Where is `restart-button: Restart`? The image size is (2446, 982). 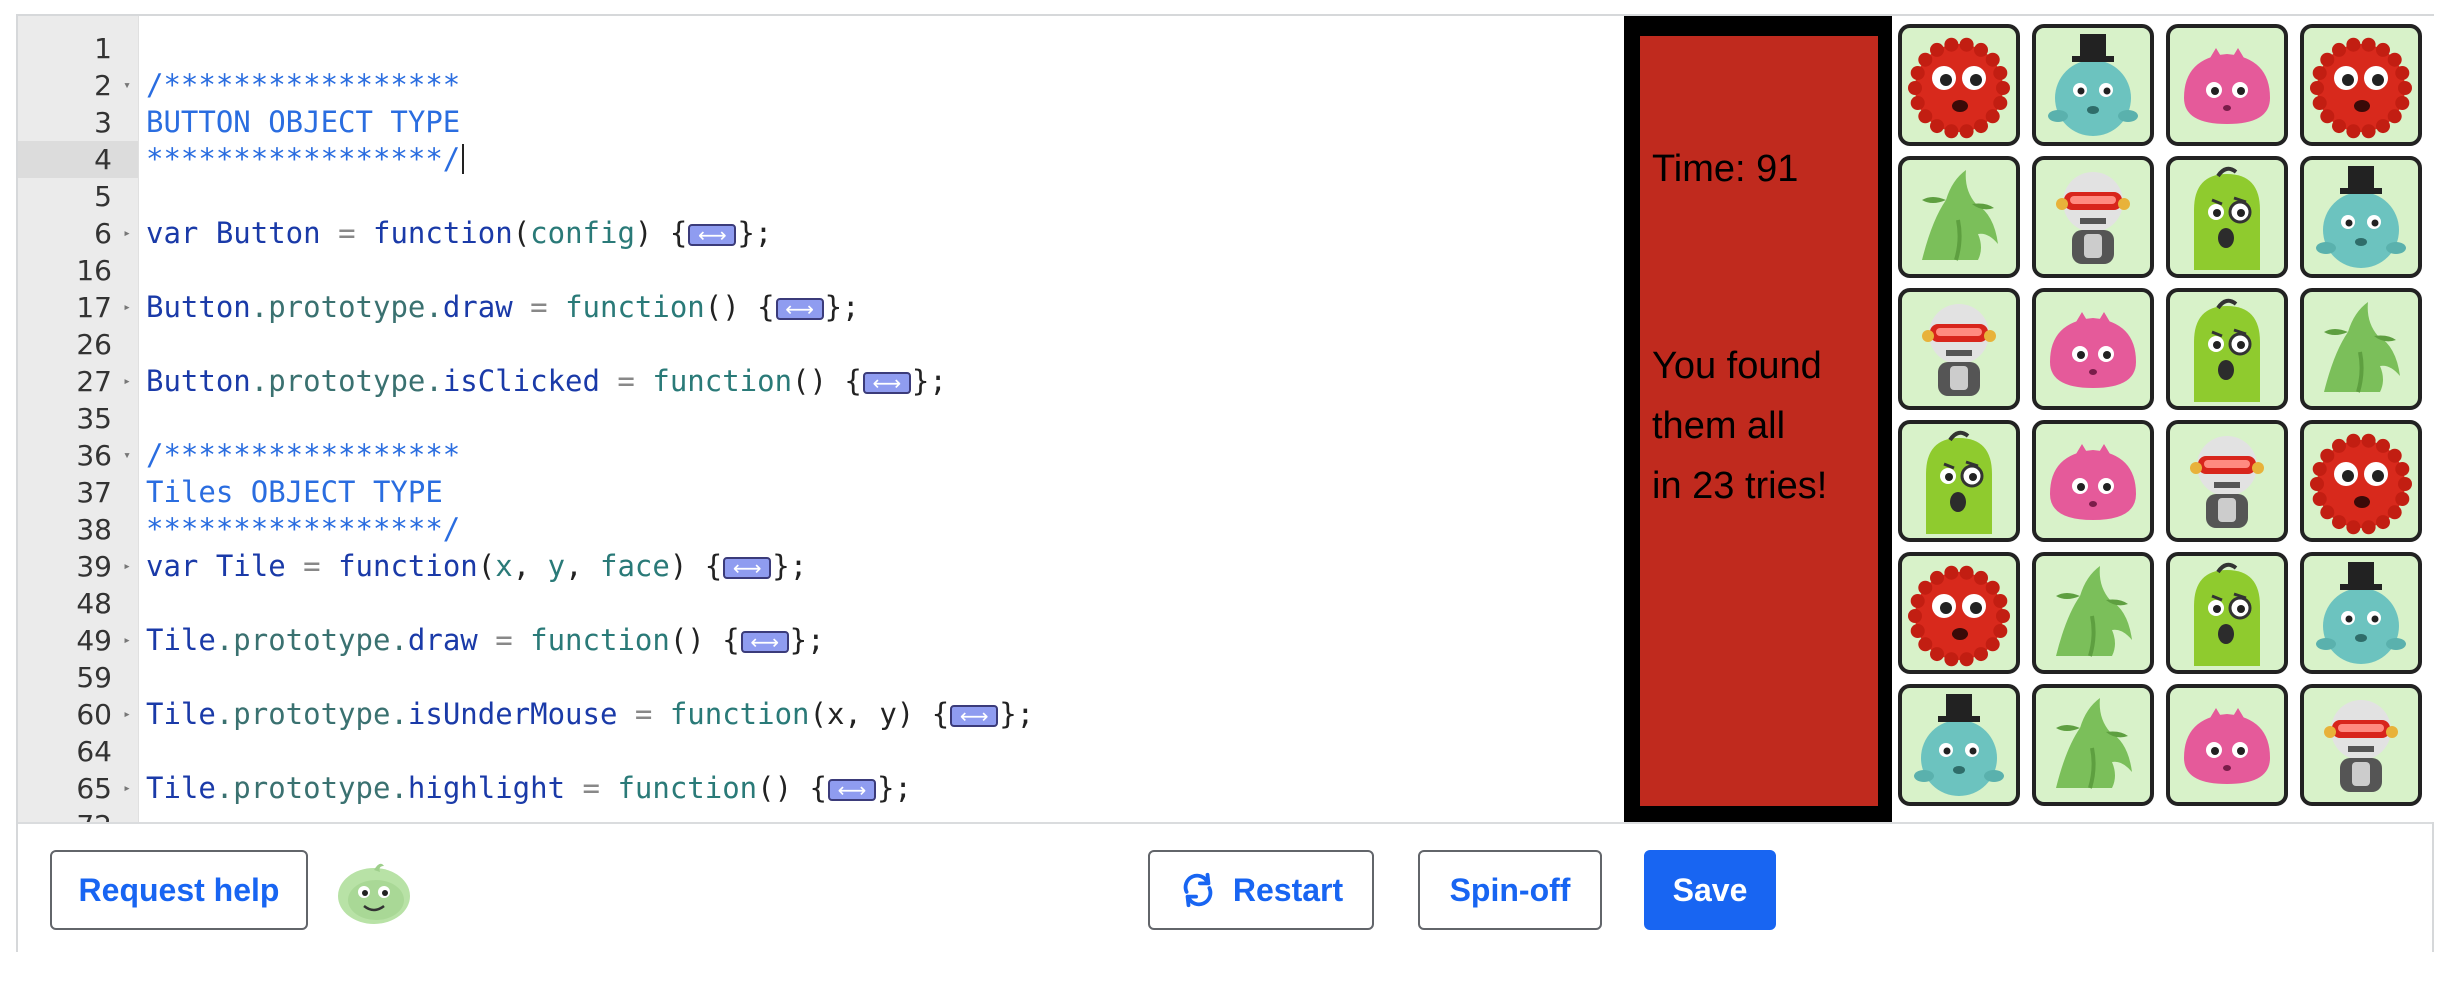
restart-button: Restart is located at coordinates (1261, 890).